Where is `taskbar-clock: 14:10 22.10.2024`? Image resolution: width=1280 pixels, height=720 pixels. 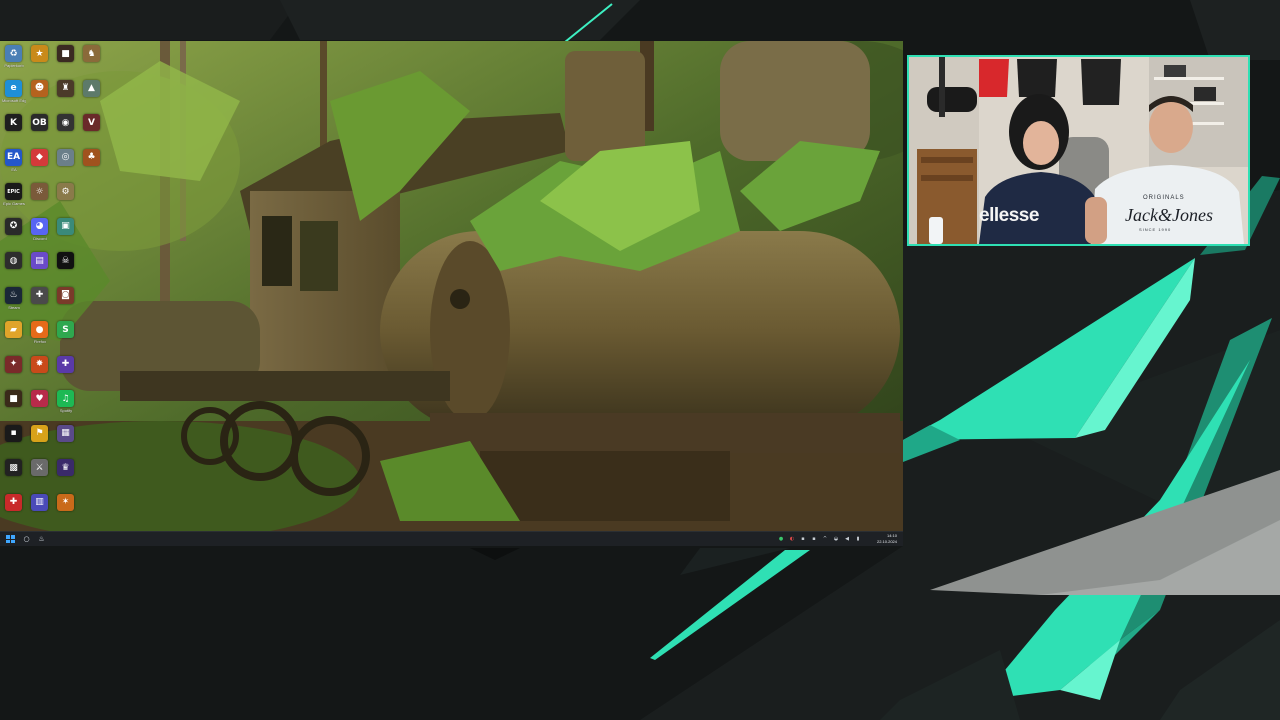
taskbar-clock: 14:10 22.10.2024 is located at coordinates (886, 538).